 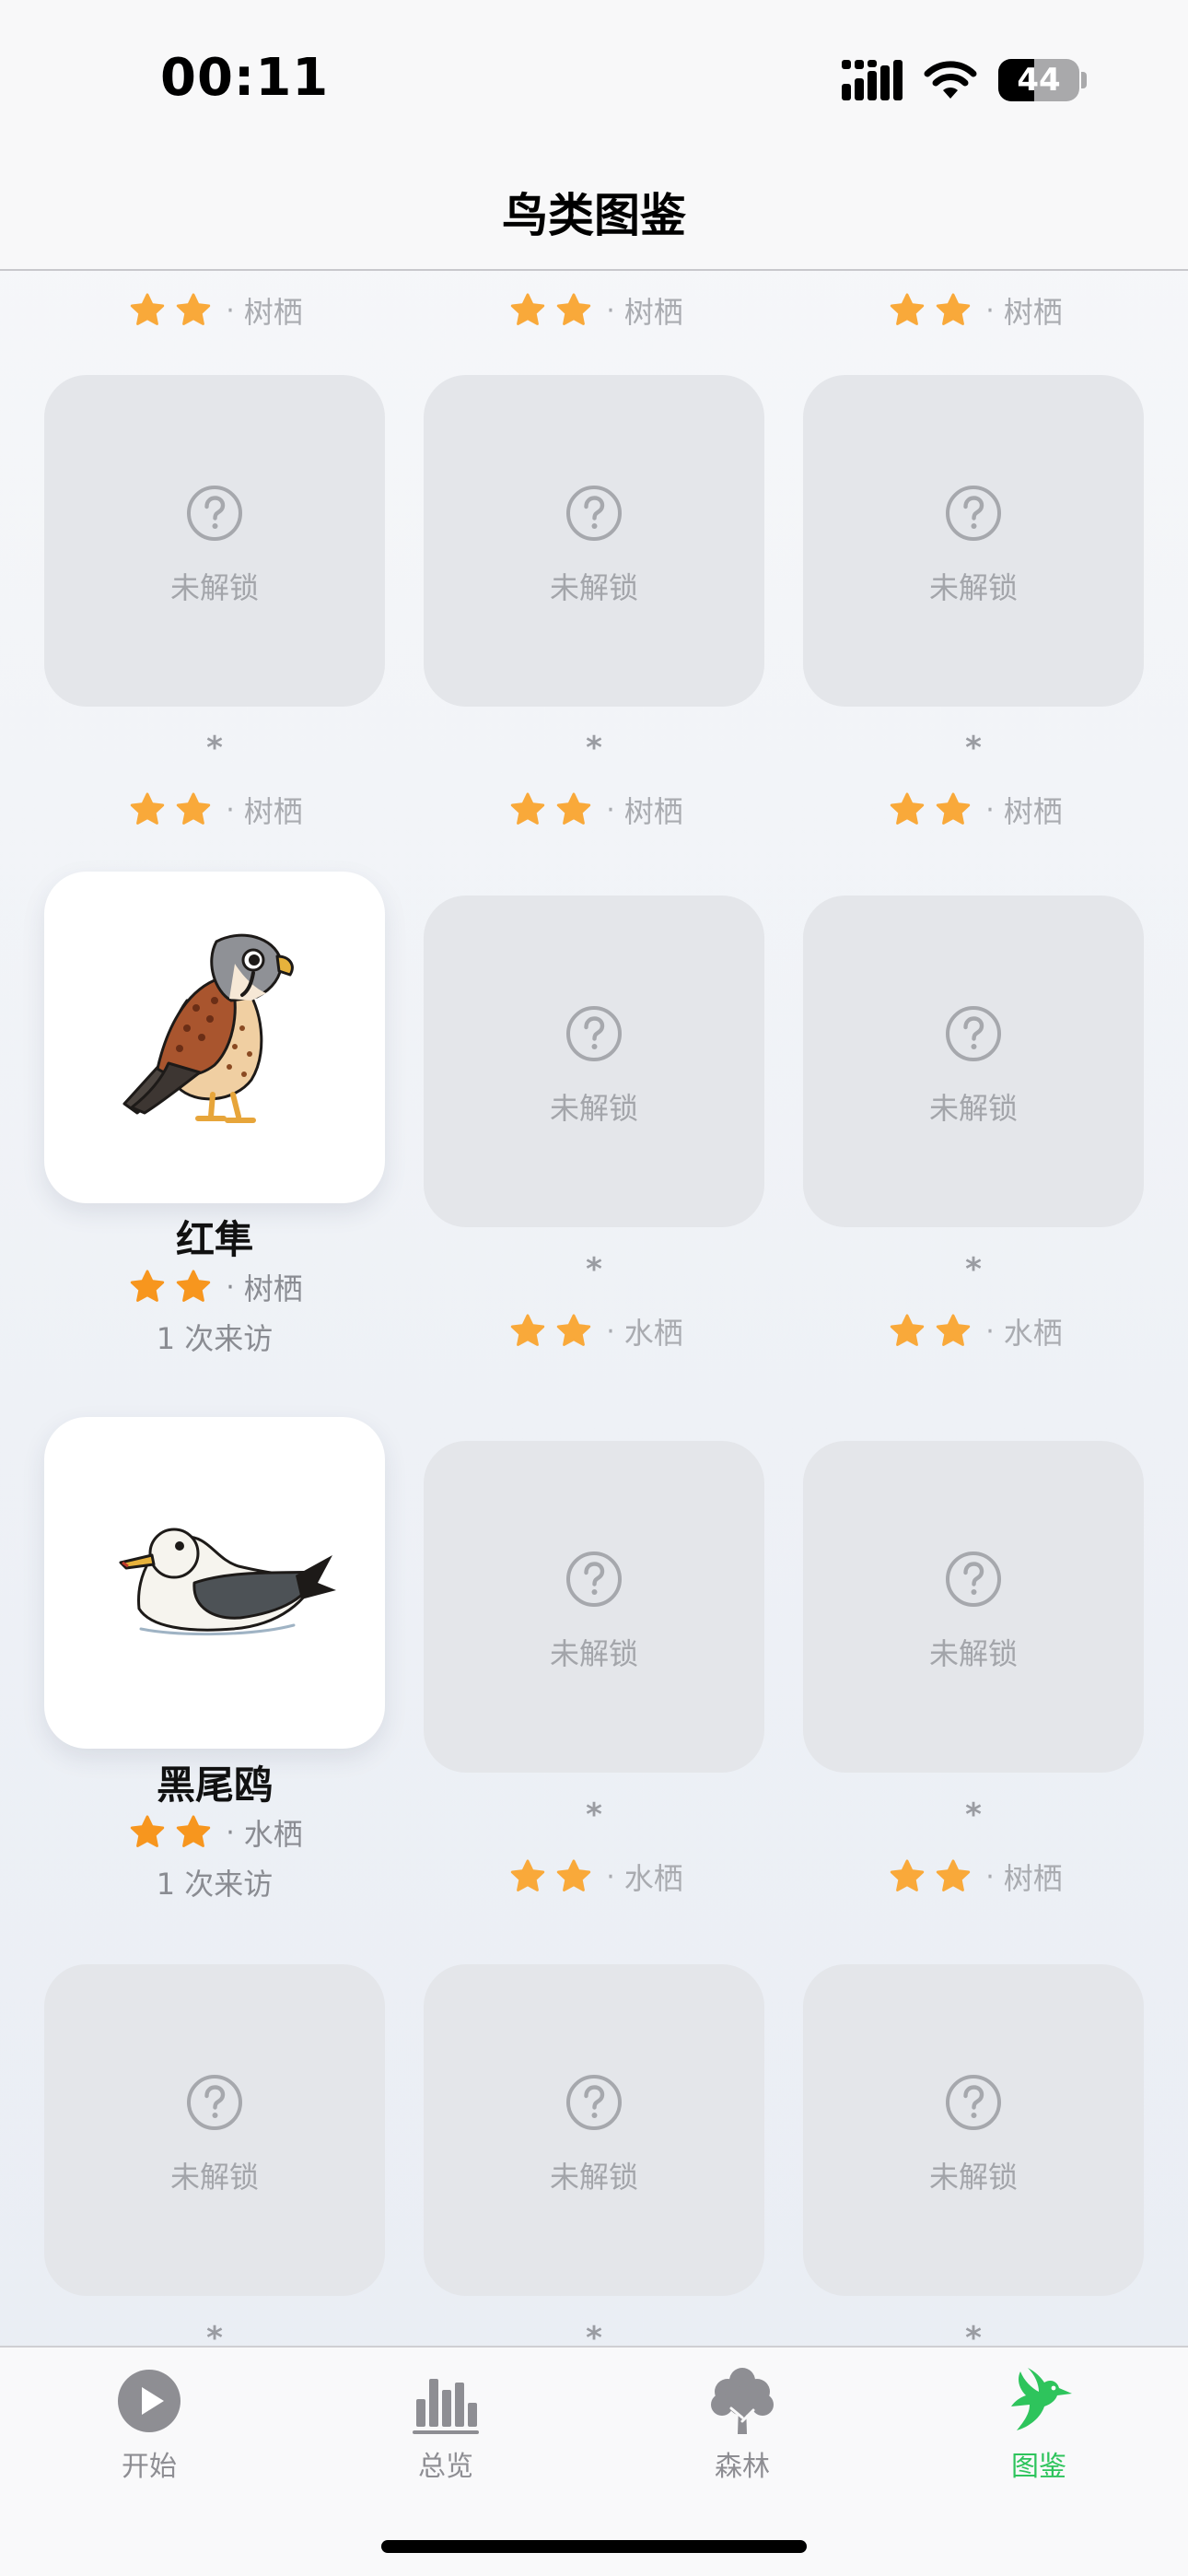 What do you see at coordinates (742, 2467) in the screenshot?
I see `tab-label: 森林` at bounding box center [742, 2467].